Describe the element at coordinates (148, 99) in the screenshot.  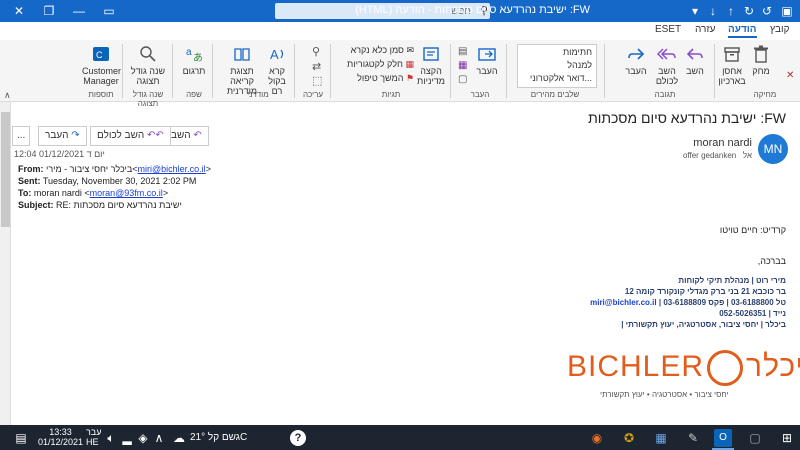
I see `group-label-zoom: שנה גודל תצוגה` at that location.